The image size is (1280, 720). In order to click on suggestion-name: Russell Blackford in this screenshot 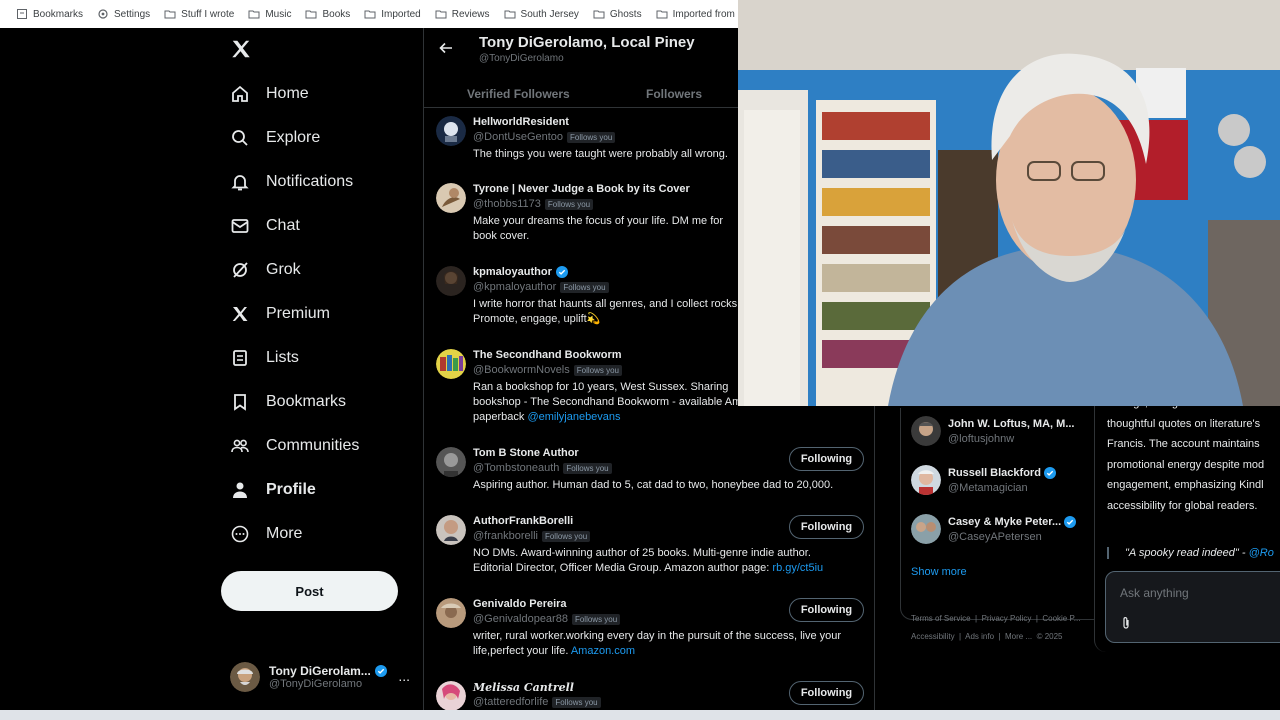, I will do `click(994, 473)`.